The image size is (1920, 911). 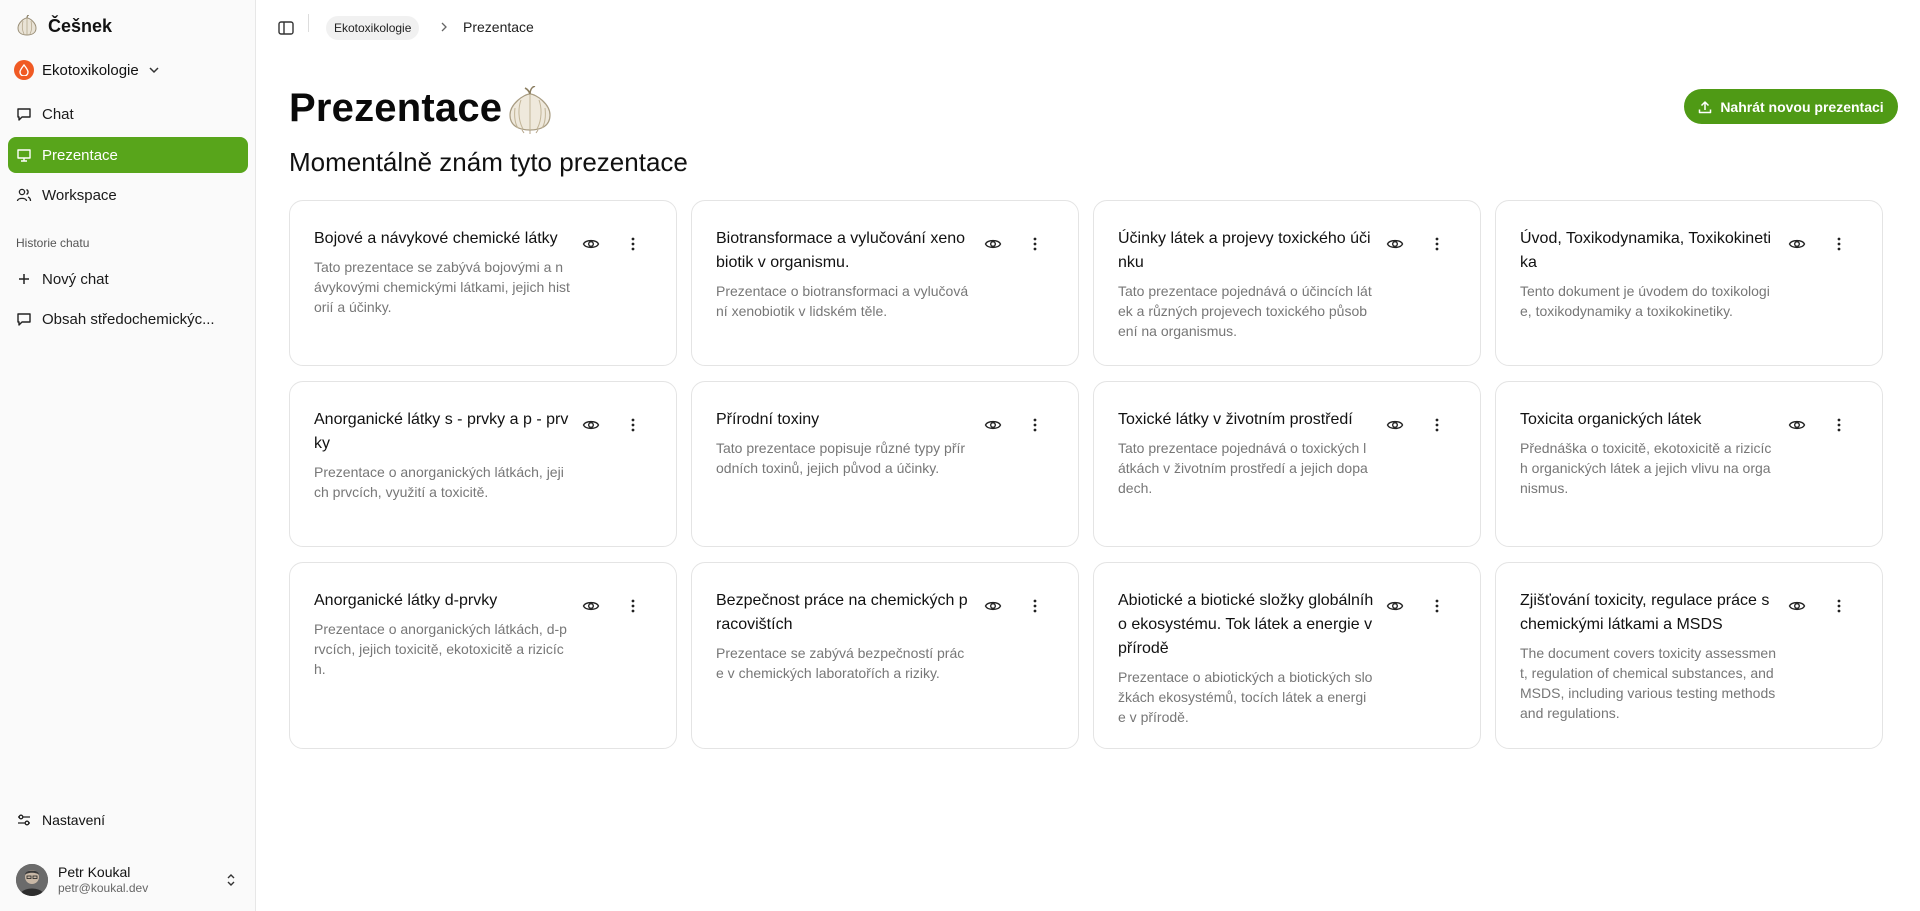 I want to click on nav-item-chat: Chat, so click(x=128, y=114).